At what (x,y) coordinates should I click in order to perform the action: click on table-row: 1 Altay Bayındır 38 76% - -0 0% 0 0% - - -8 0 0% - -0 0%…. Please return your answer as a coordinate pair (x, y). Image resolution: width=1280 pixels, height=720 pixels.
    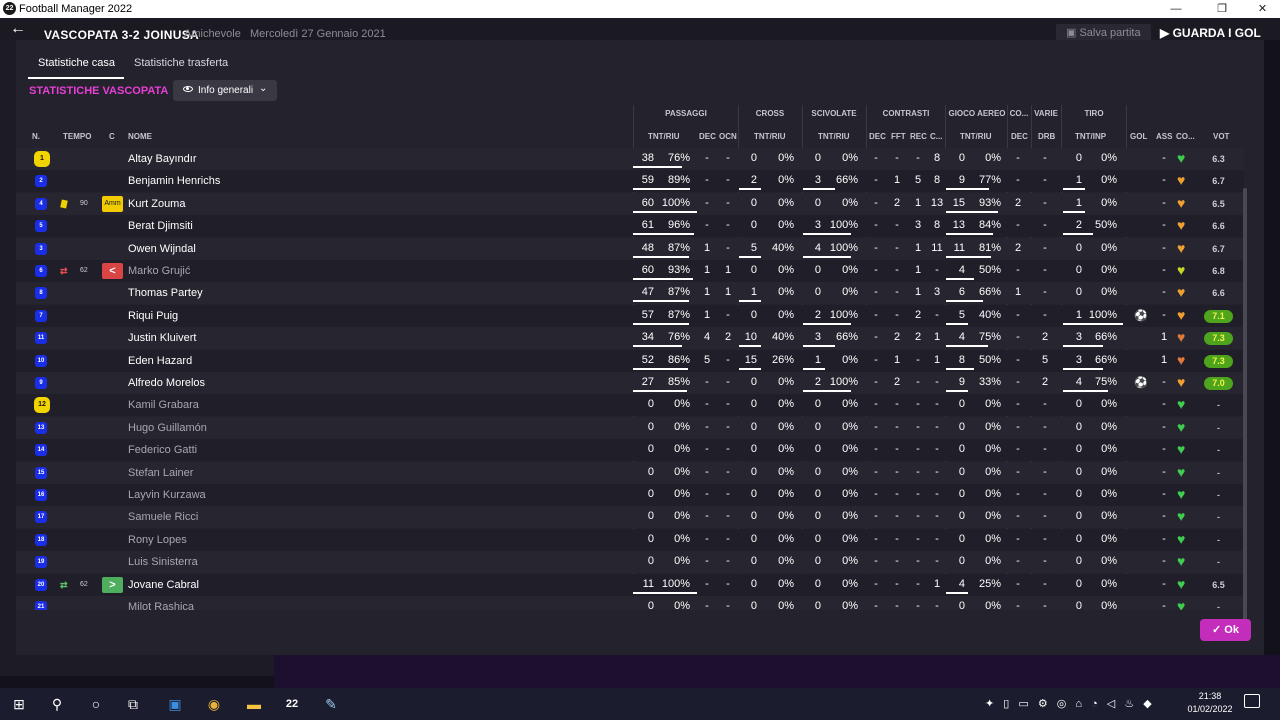
    Looking at the image, I should click on (630, 159).